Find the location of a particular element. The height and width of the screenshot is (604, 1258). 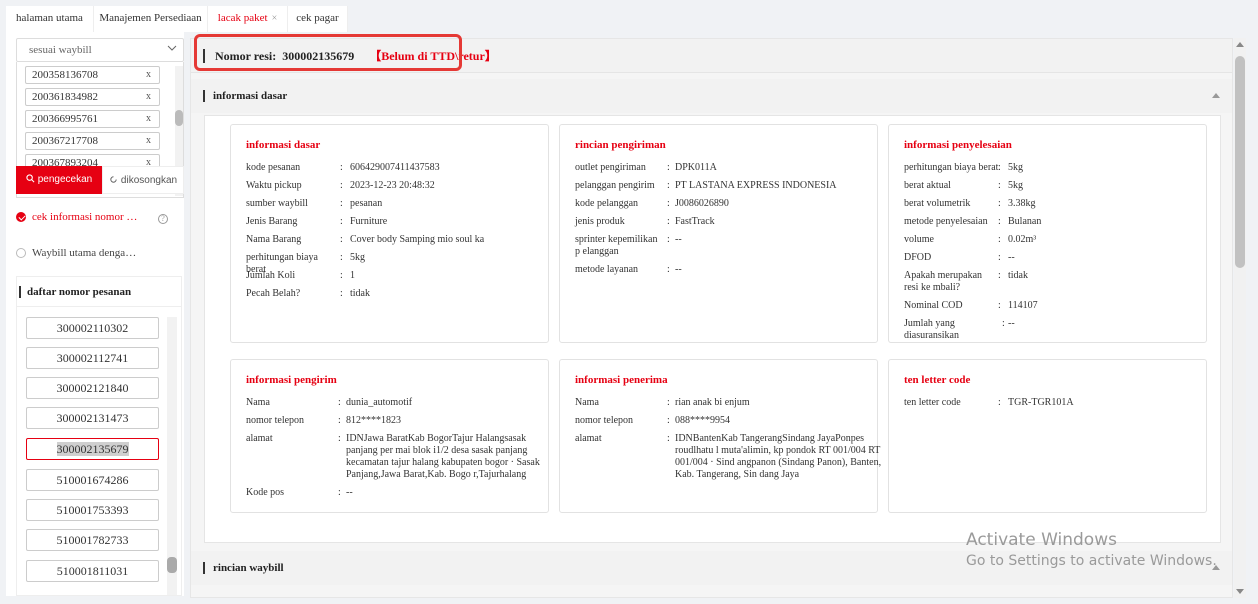

order-number: 510001782733 is located at coordinates (92, 540).